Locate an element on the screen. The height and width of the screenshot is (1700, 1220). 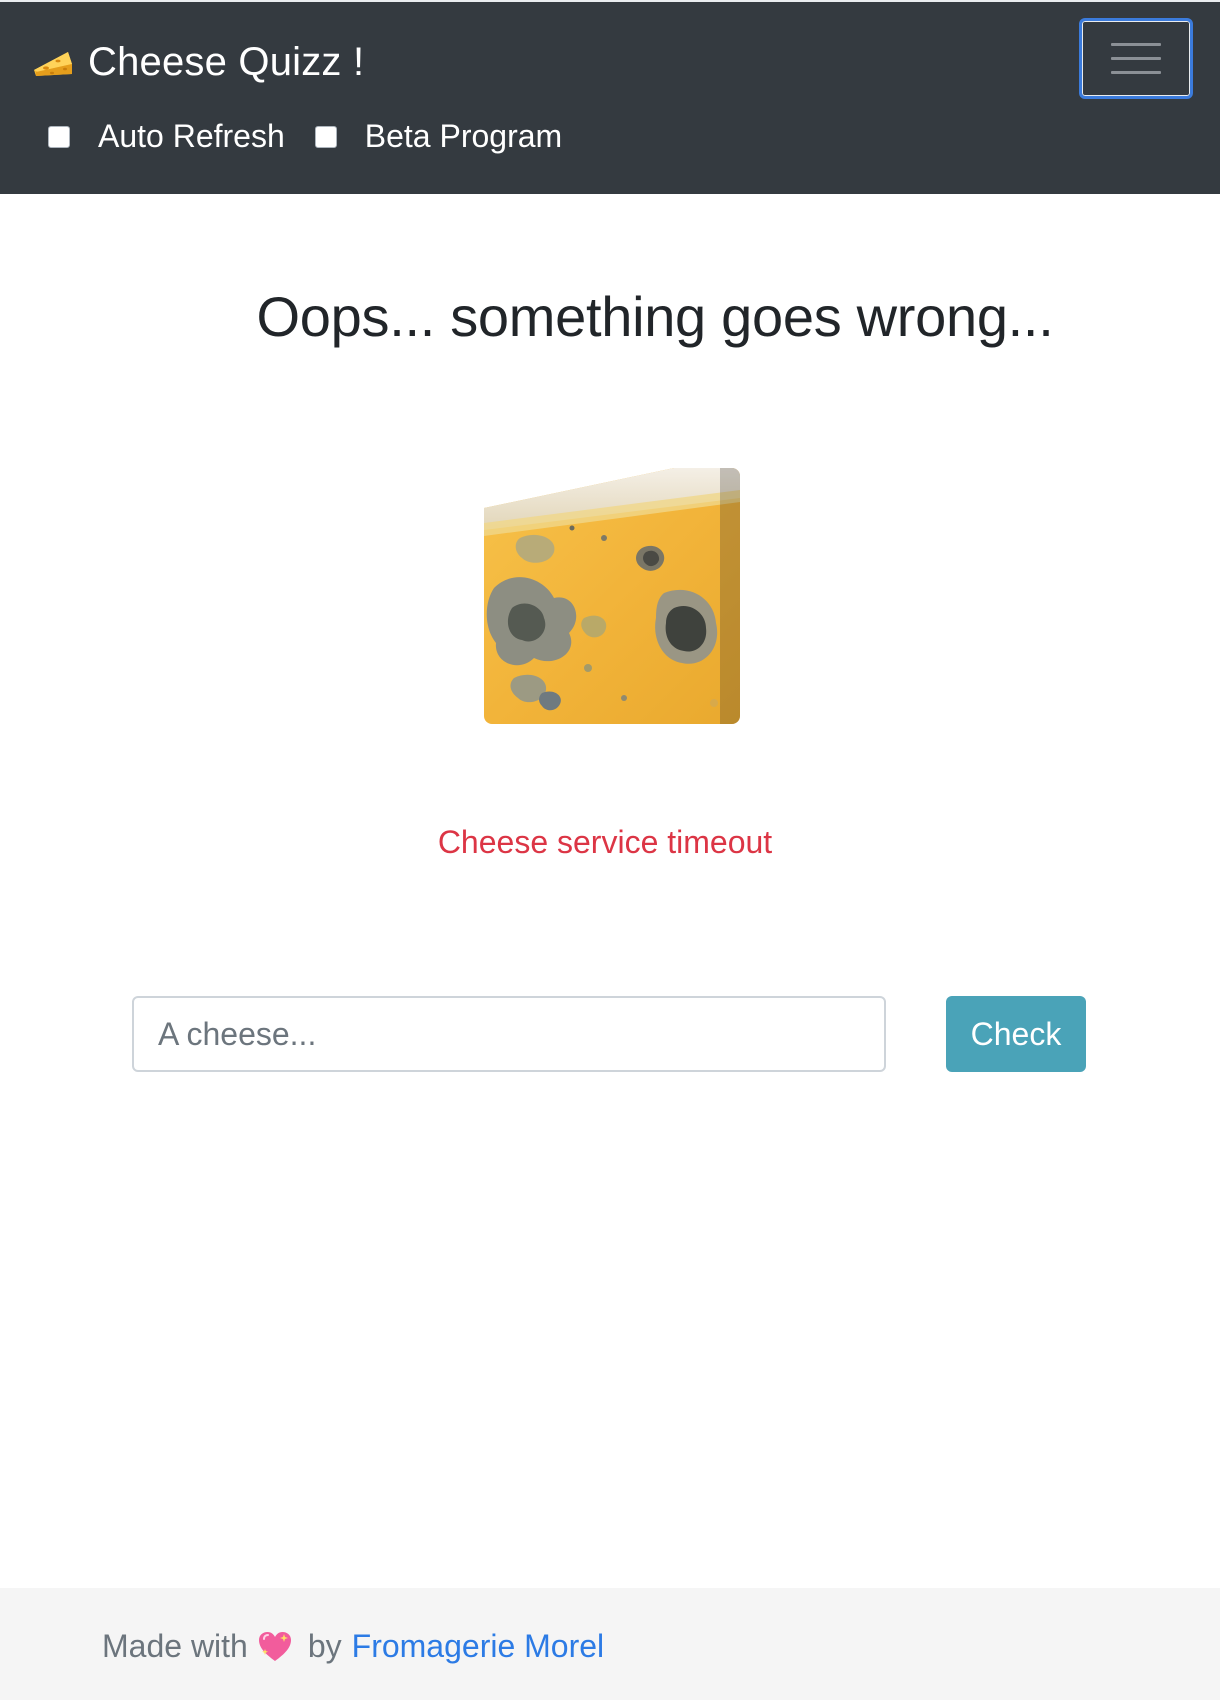
beta-program-checkbox is located at coordinates (325, 136).